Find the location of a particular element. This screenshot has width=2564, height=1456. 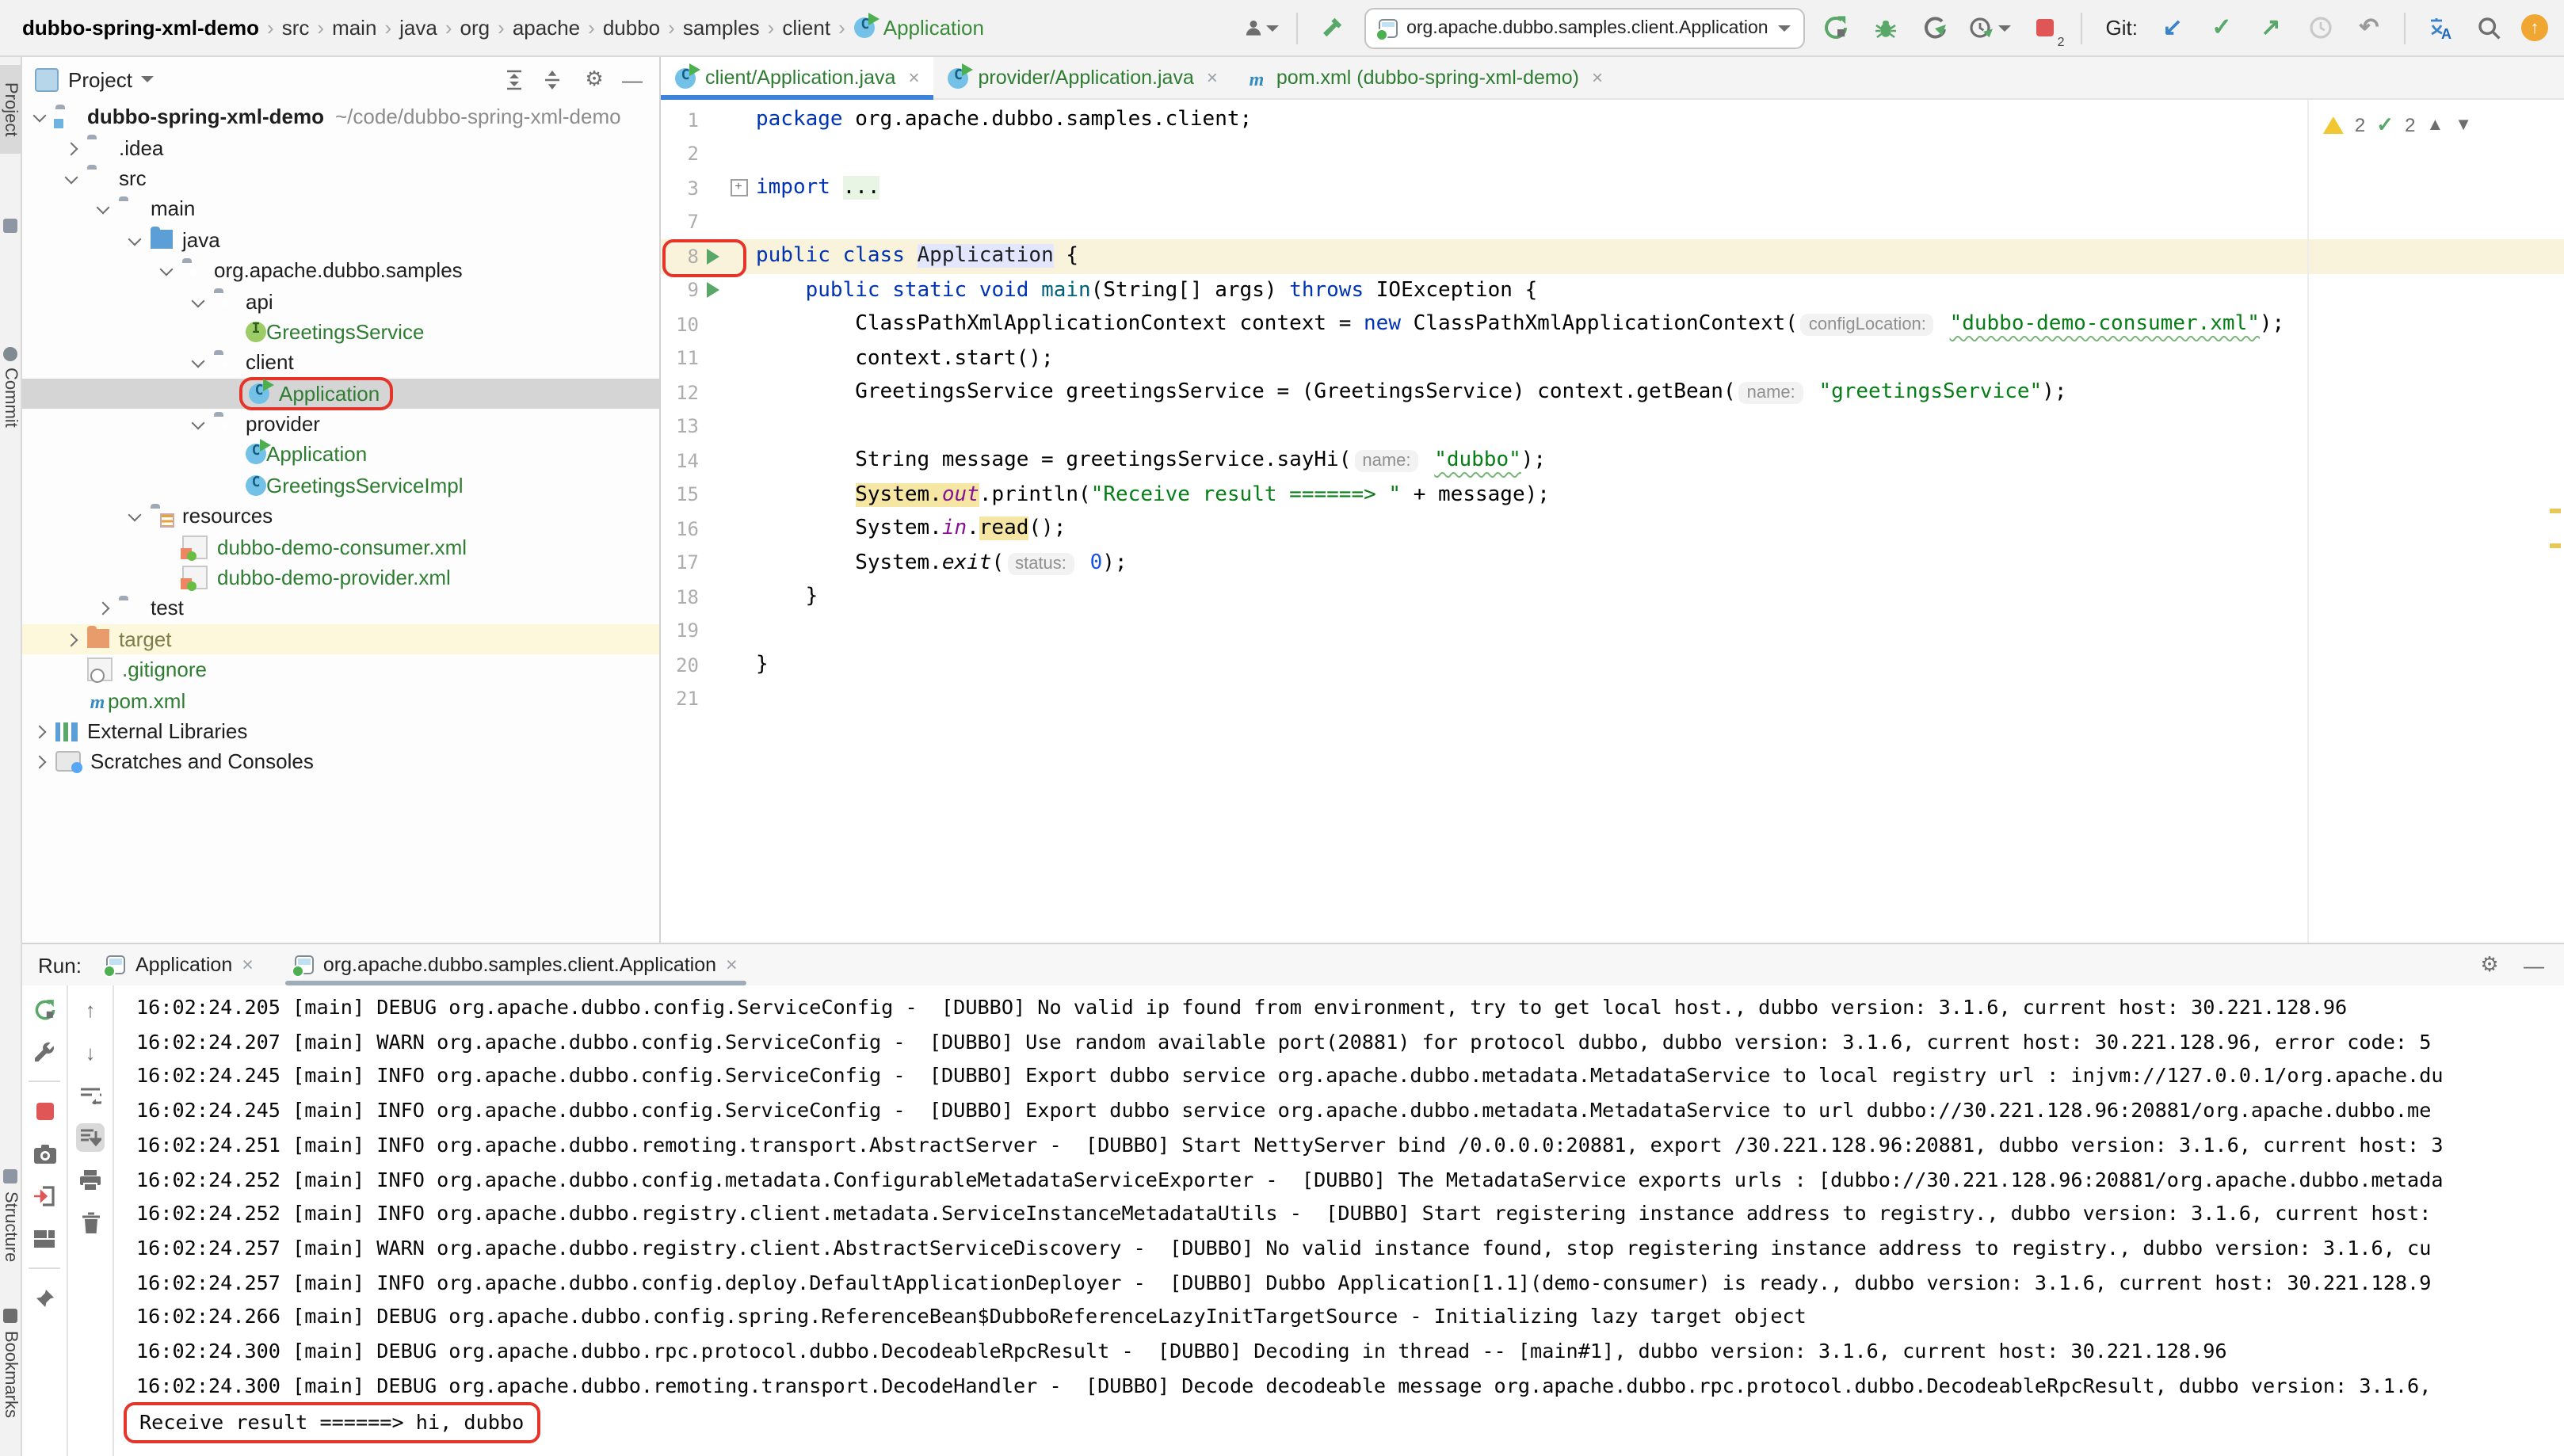

clear-all-trash-icon is located at coordinates (90, 1223).